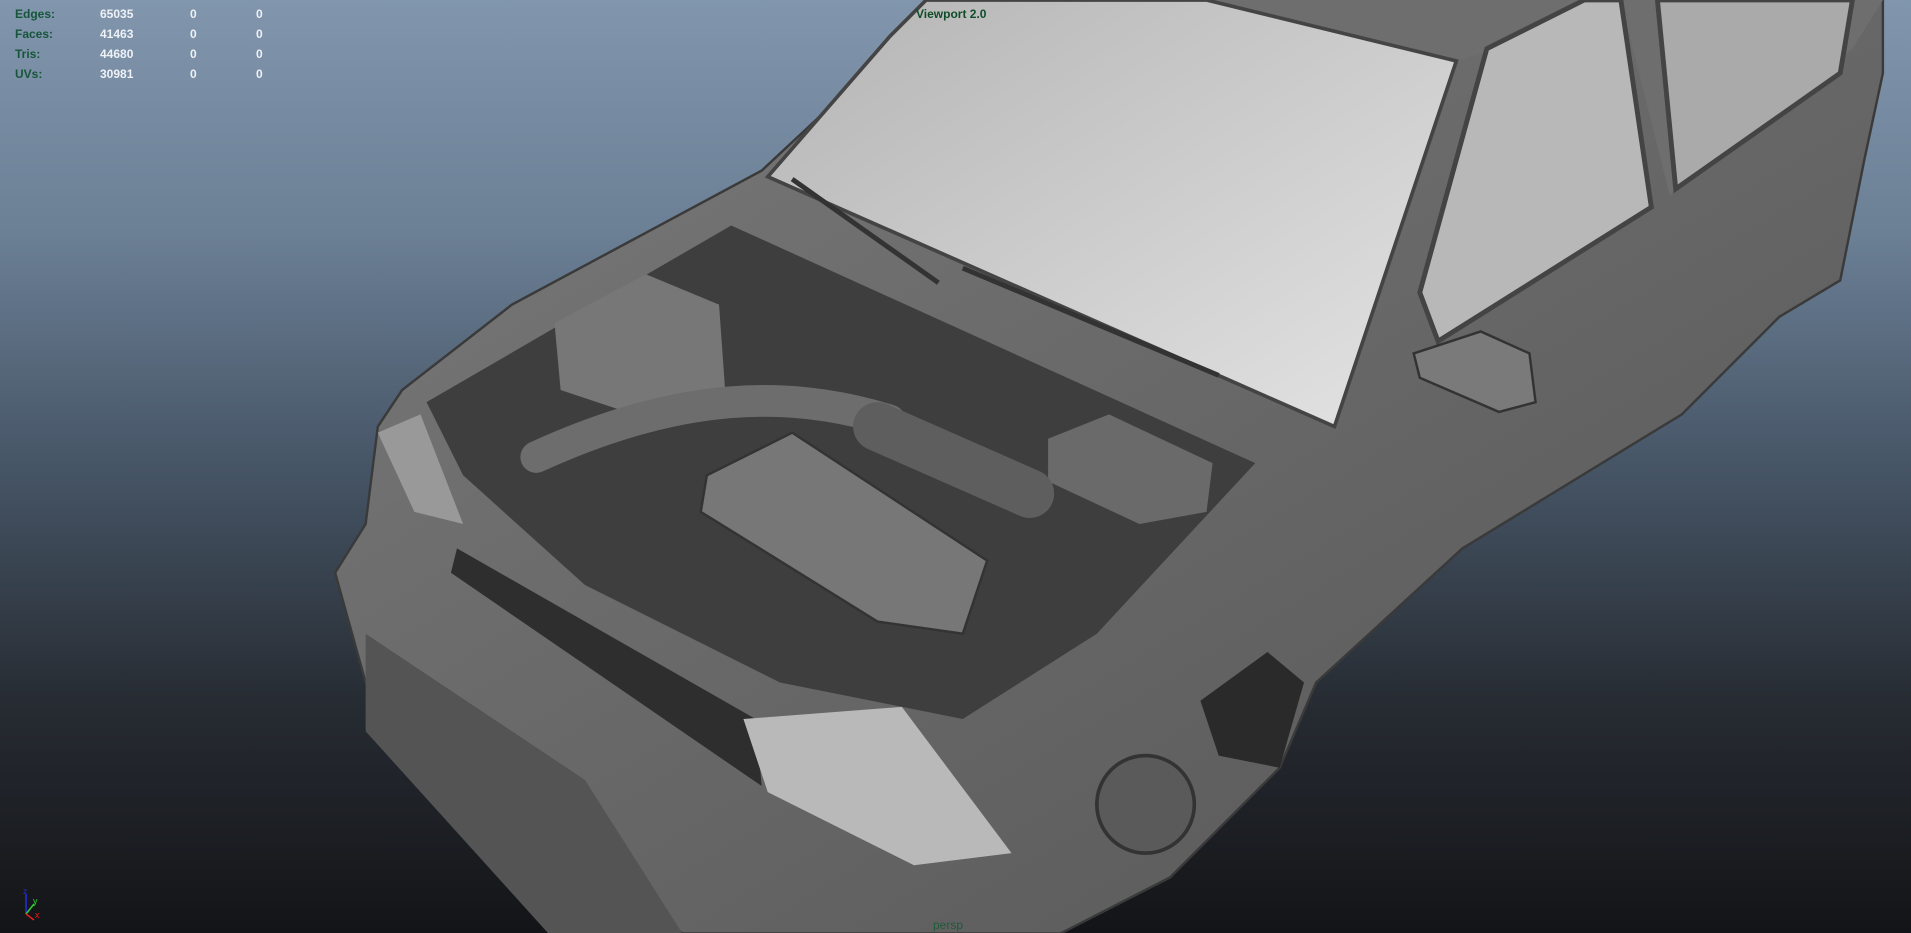  Describe the element at coordinates (25, 892) in the screenshot. I see `axis-z-label: z` at that location.